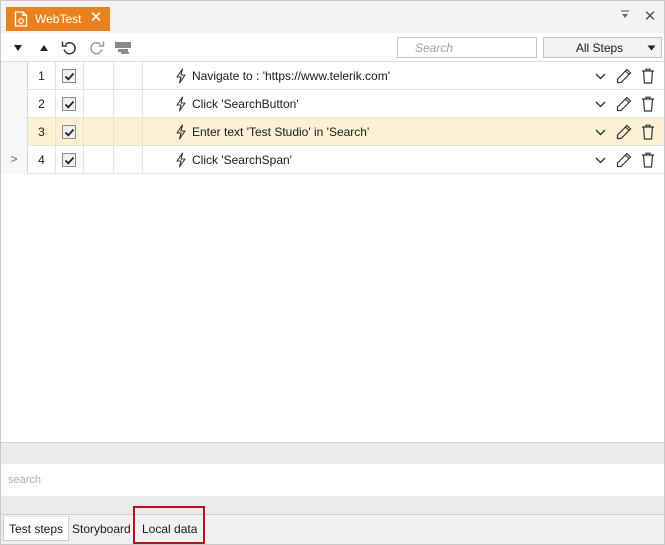  I want to click on document-tab: WebTest ✕, so click(58, 19).